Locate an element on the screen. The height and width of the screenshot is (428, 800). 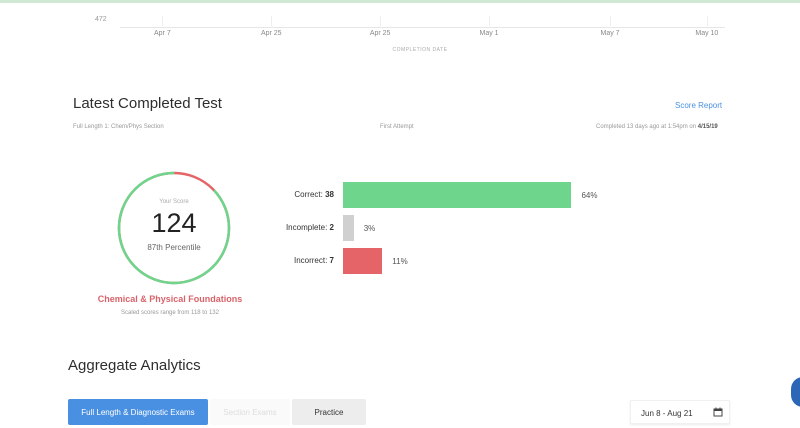
attempt-label: First Attempt is located at coordinates (397, 127).